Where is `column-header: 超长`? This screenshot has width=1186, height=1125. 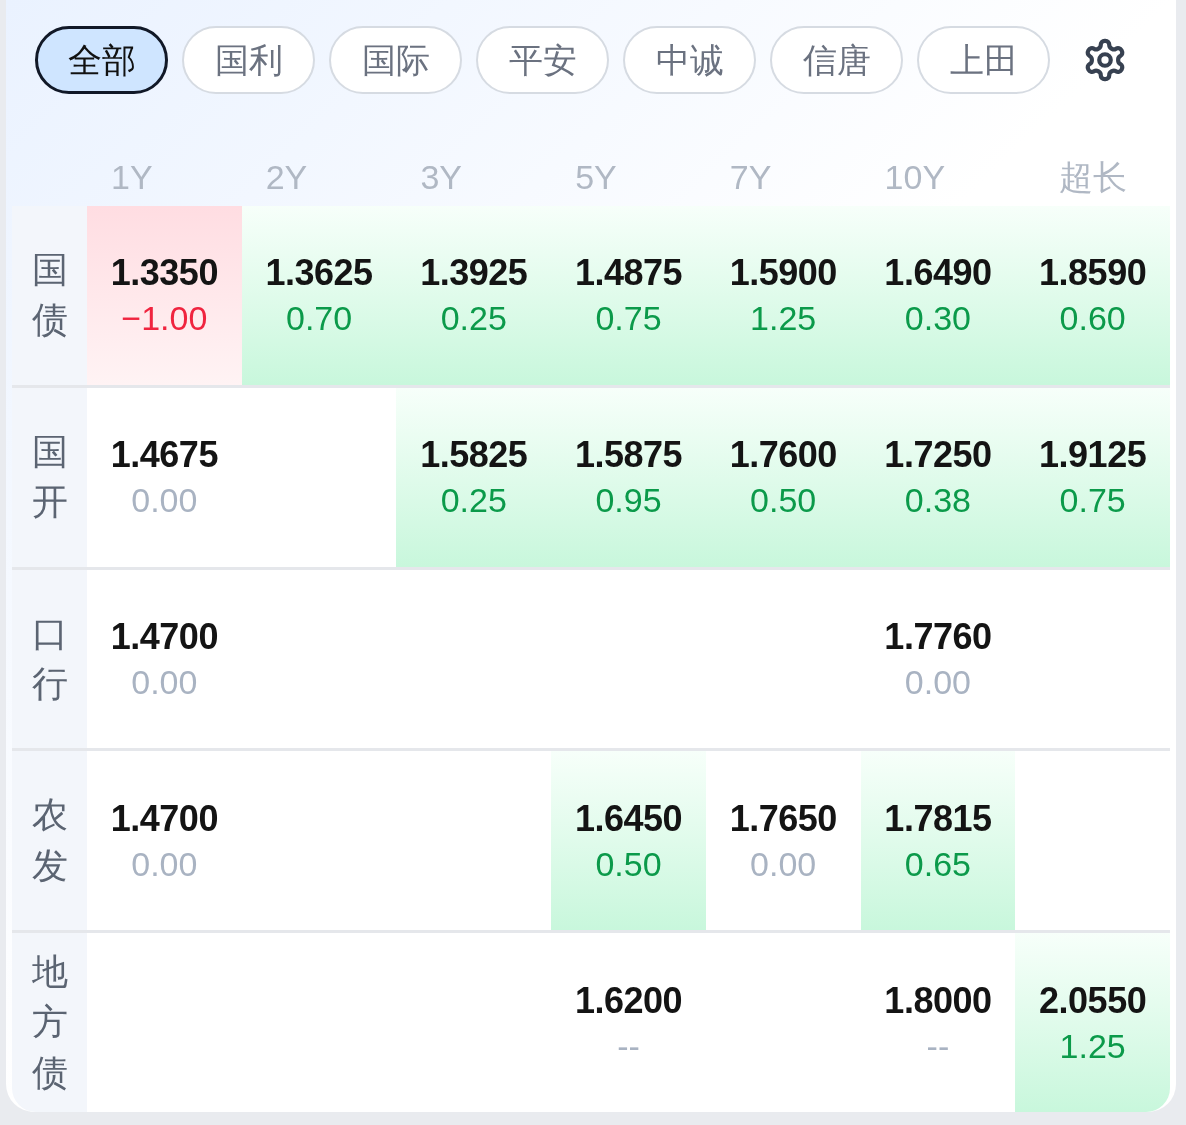
column-header: 超长 is located at coordinates (1092, 177).